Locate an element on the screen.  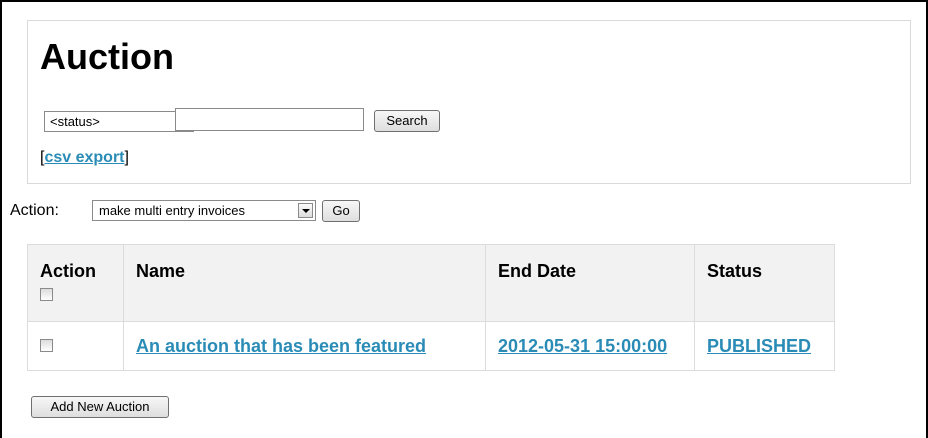
auction-name-link: An auction that has been featured is located at coordinates (281, 346).